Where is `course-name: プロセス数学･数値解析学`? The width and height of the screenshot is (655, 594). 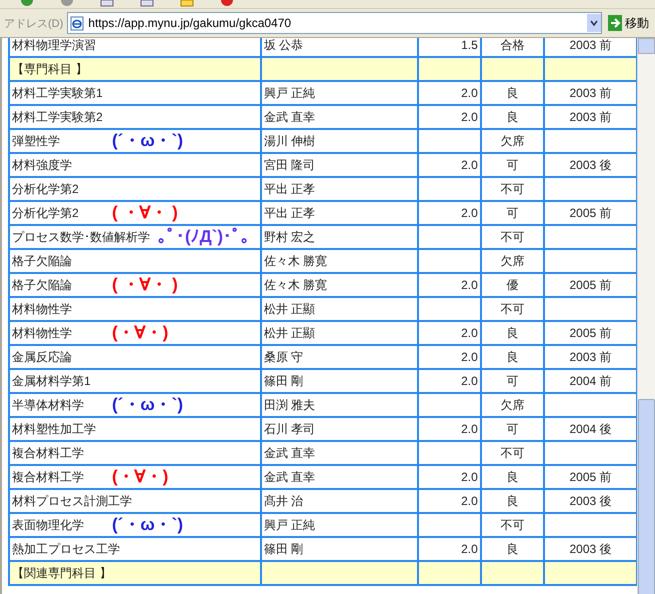 course-name: プロセス数学･数値解析学 is located at coordinates (81, 237).